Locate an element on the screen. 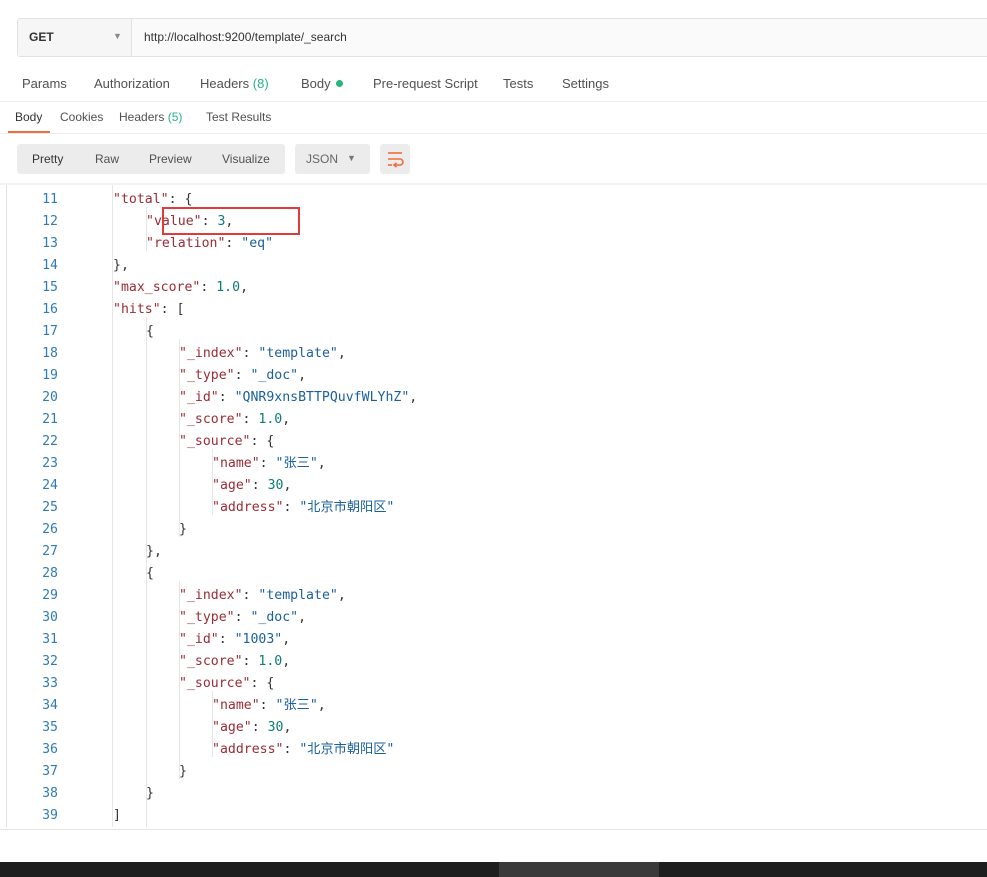 Image resolution: width=987 pixels, height=877 pixels. code-line: 21 "_score": 1.0, is located at coordinates (493, 420).